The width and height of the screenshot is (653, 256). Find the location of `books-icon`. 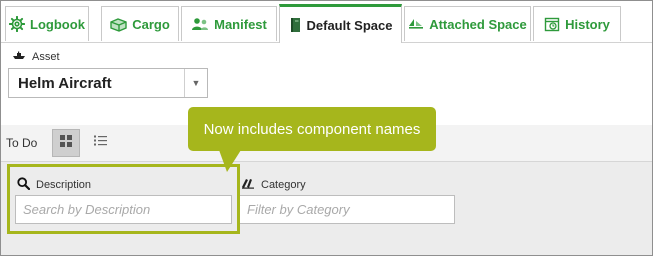

books-icon is located at coordinates (248, 184).